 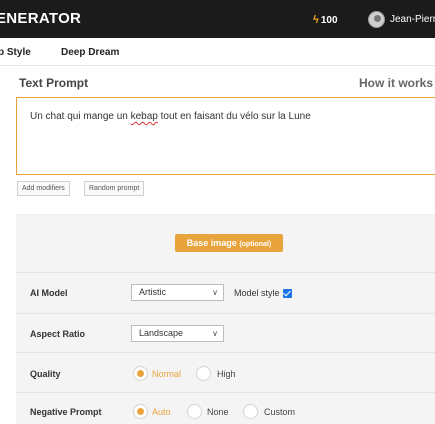 What do you see at coordinates (211, 243) in the screenshot?
I see `base-image-label: Base image` at bounding box center [211, 243].